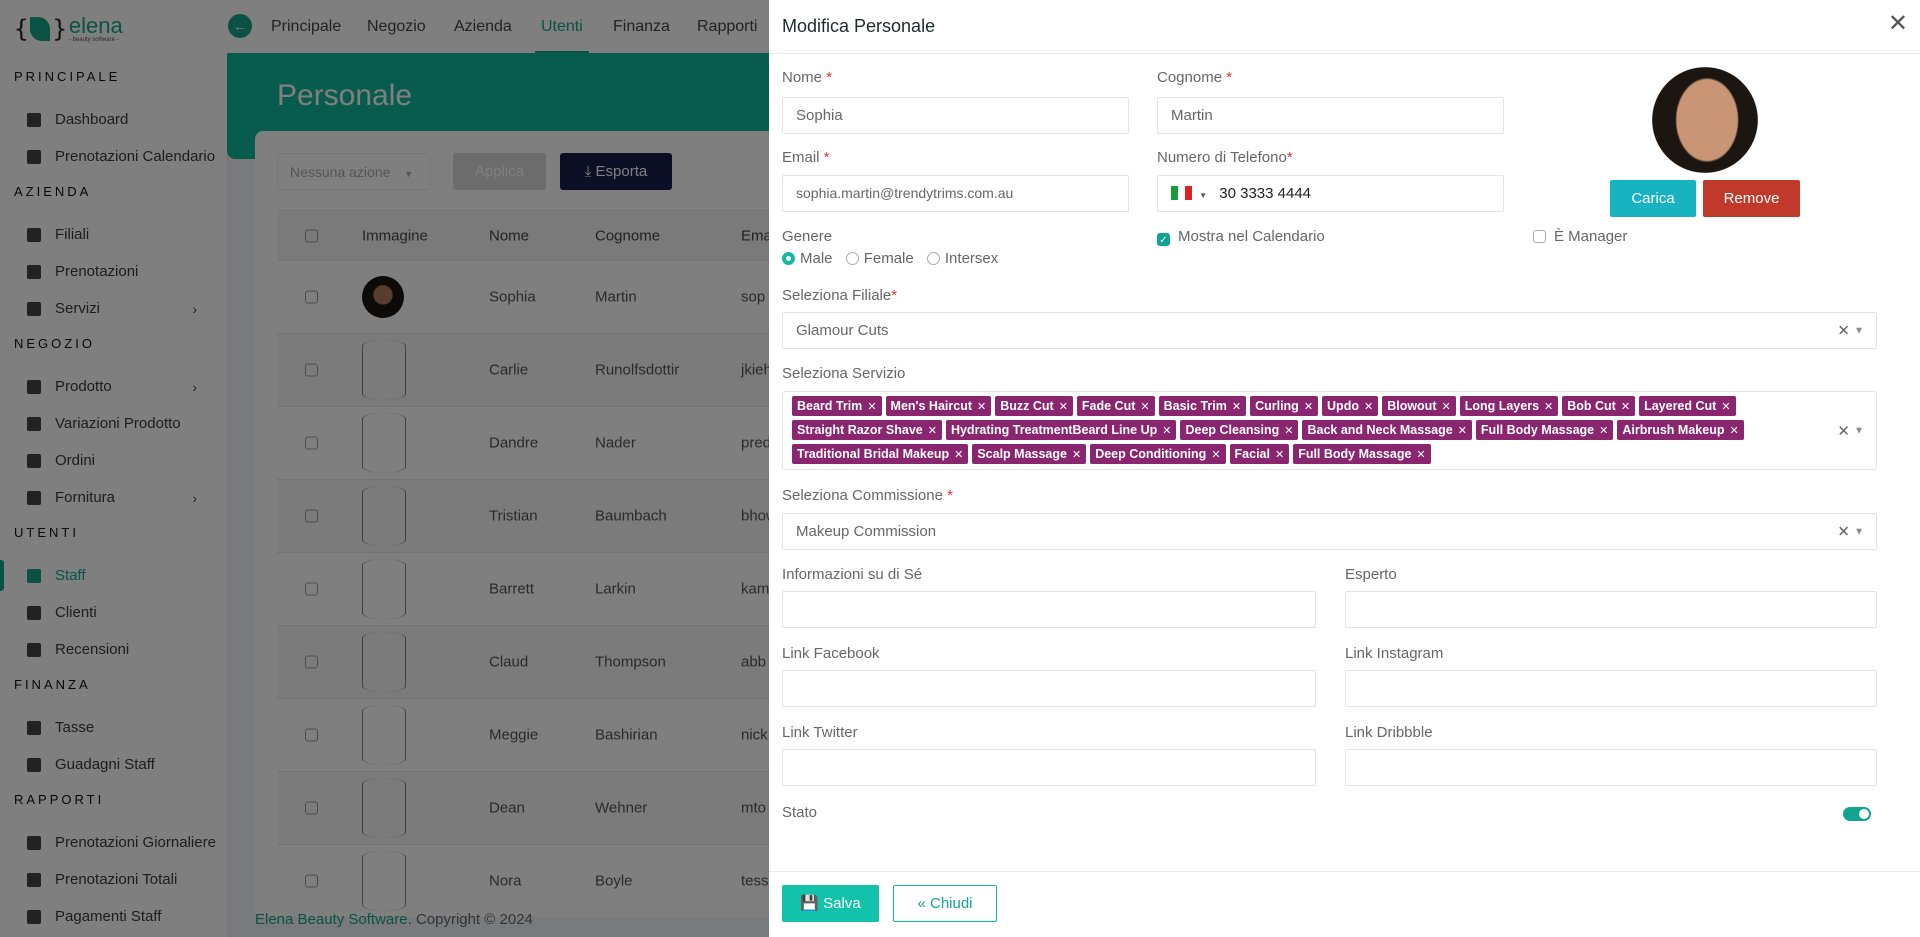 The height and width of the screenshot is (937, 1920). What do you see at coordinates (1355, 454) in the screenshot?
I see `service-tag-label: Full Body Massage` at bounding box center [1355, 454].